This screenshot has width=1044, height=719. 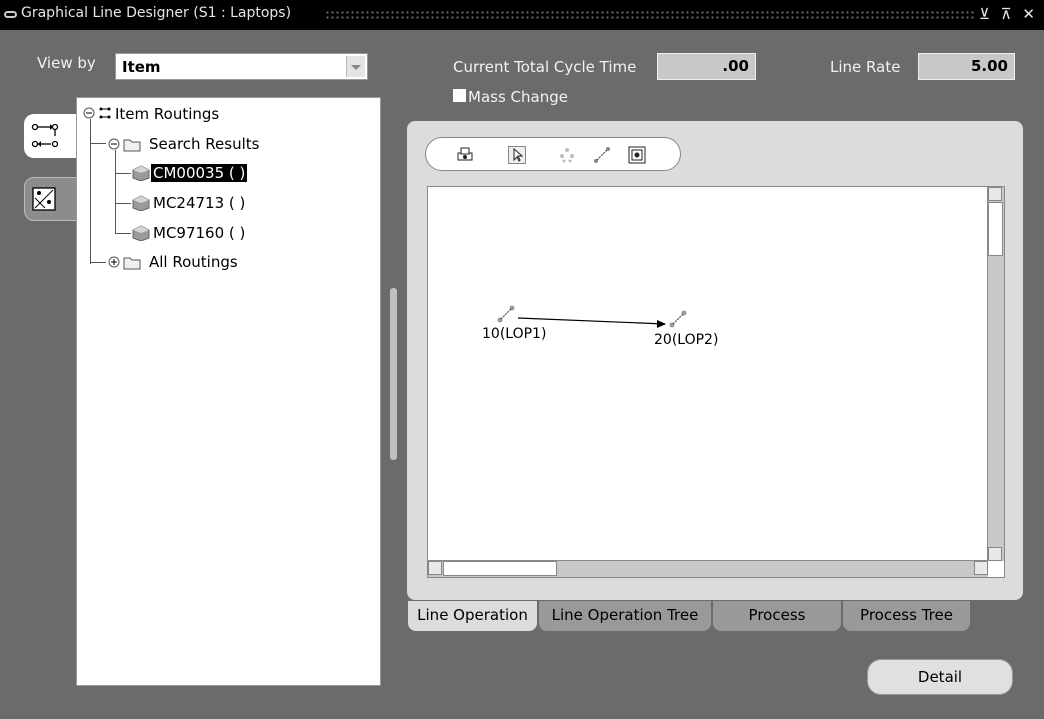 I want to click on scroll-up-icon, so click(x=995, y=194).